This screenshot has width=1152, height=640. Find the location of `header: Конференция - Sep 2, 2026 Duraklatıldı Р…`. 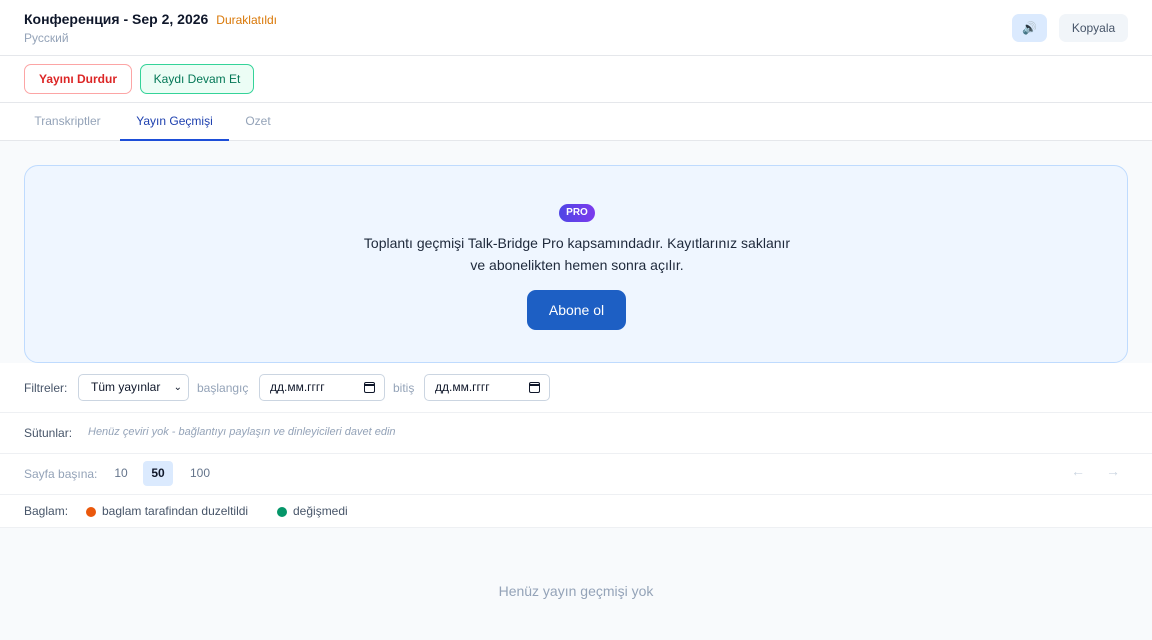

header: Конференция - Sep 2, 2026 Duraklatıldı Р… is located at coordinates (576, 28).